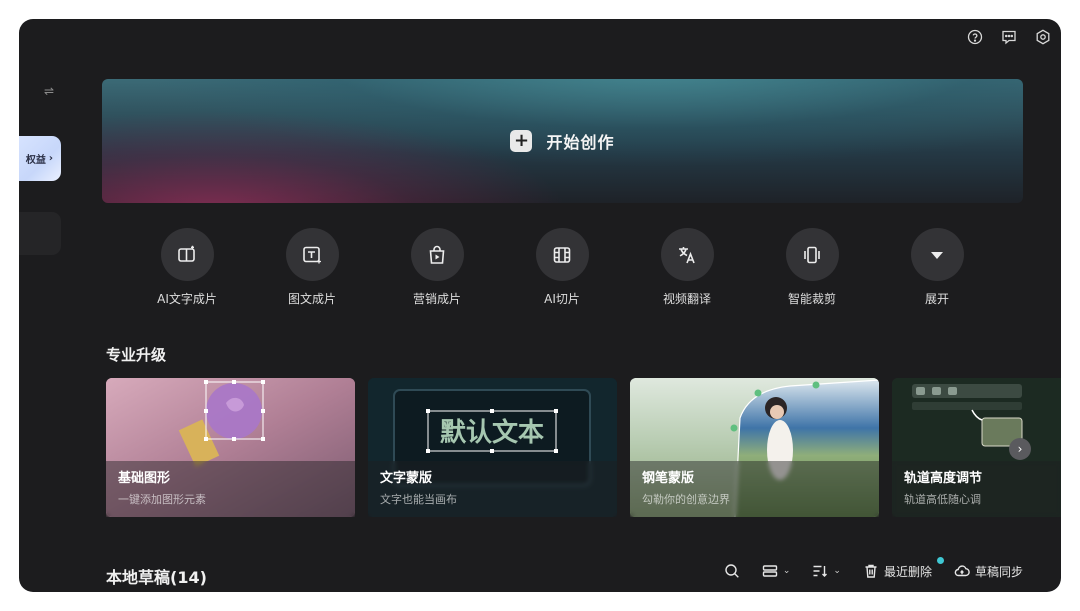 The height and width of the screenshot is (611, 1080). What do you see at coordinates (754, 447) in the screenshot?
I see `card-pen-mask: 钢笔蒙版 勾勒你的创意边界` at bounding box center [754, 447].